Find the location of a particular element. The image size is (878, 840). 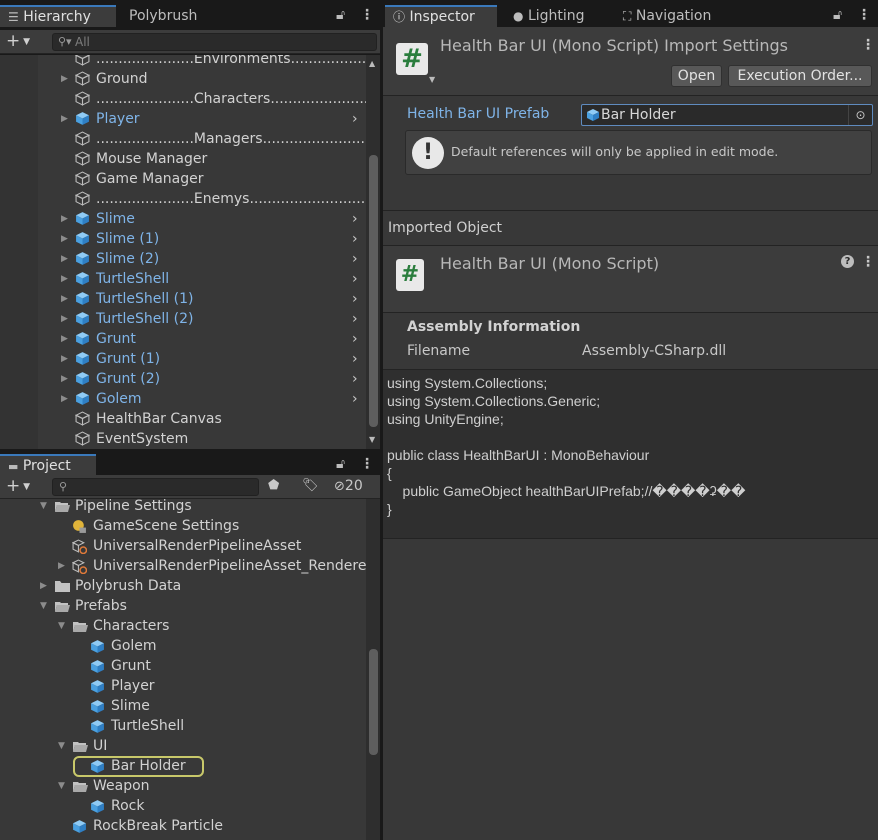

project-item: Slime is located at coordinates (183, 706).